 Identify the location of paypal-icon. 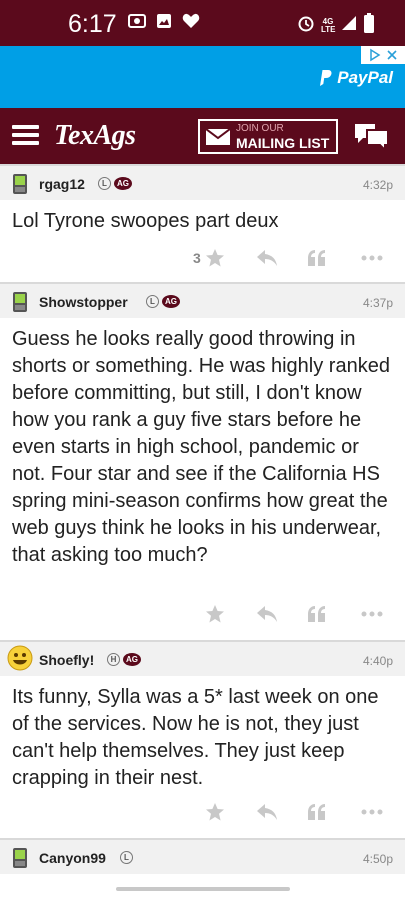
(326, 78).